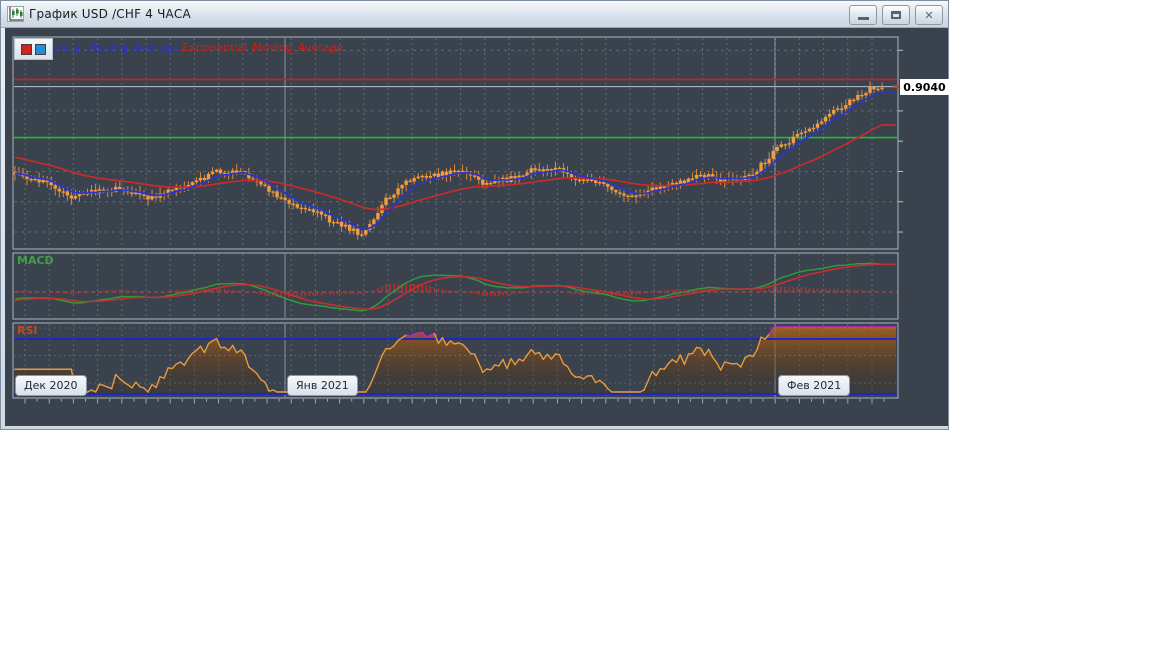  I want to click on window-title: График USD /CHF 4 ЧАСА, so click(110, 14).